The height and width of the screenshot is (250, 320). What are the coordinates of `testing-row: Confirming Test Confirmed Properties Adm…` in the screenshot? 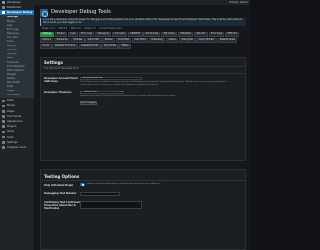 It's located at (143, 206).